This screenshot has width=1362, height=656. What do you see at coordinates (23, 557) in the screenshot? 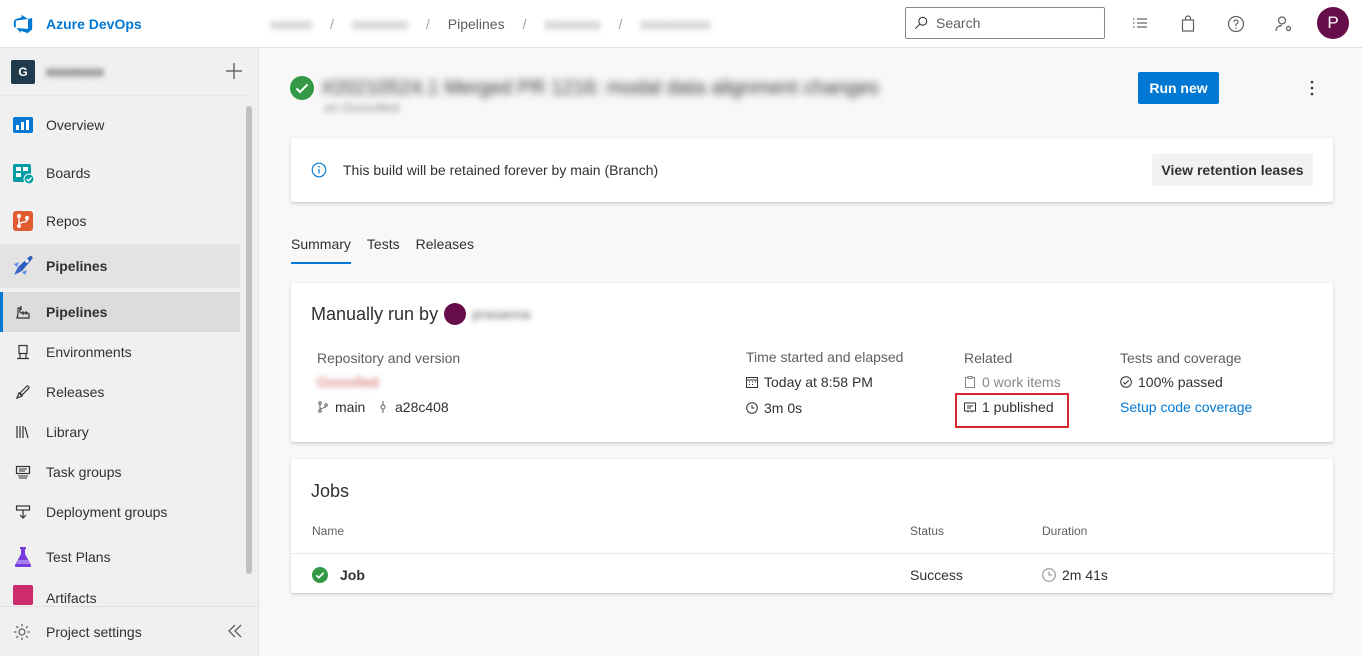
I see `test-plans-icon` at bounding box center [23, 557].